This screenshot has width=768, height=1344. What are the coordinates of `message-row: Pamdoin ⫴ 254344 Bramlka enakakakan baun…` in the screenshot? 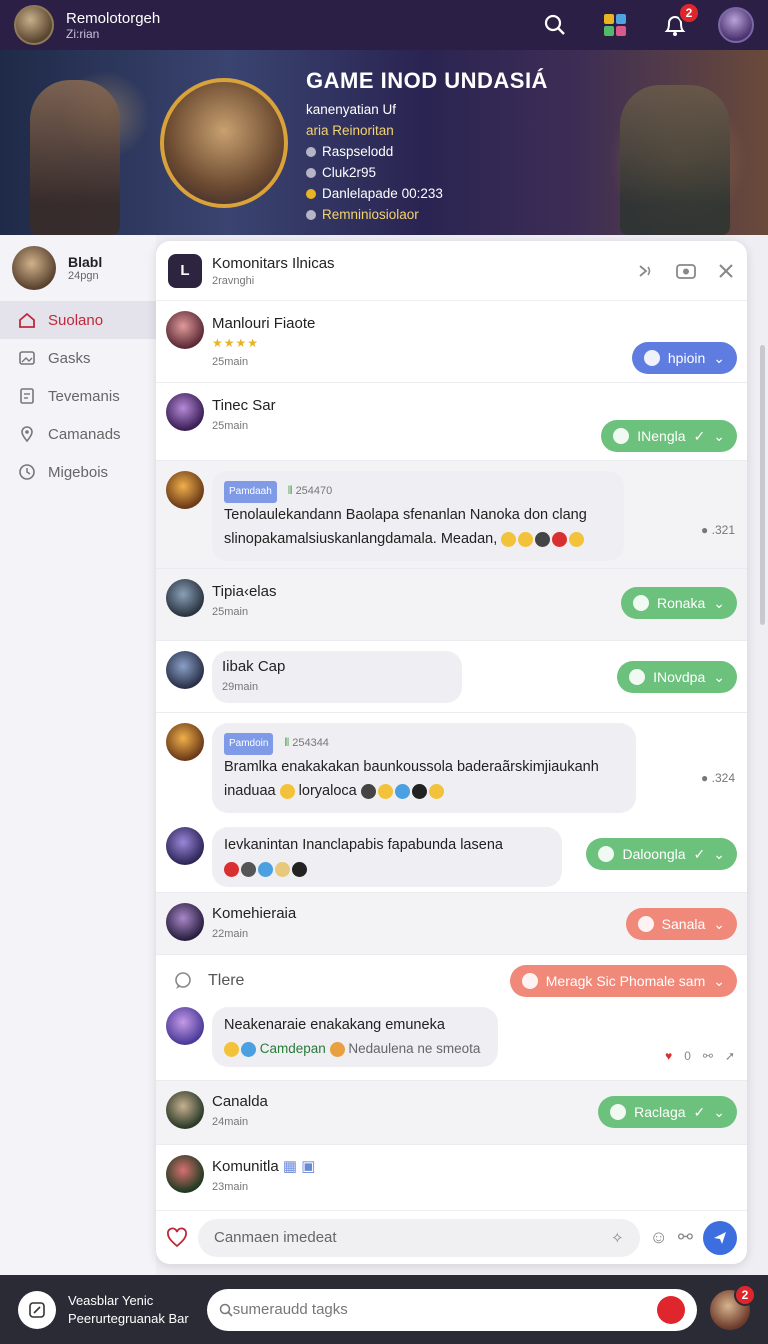 It's located at (451, 765).